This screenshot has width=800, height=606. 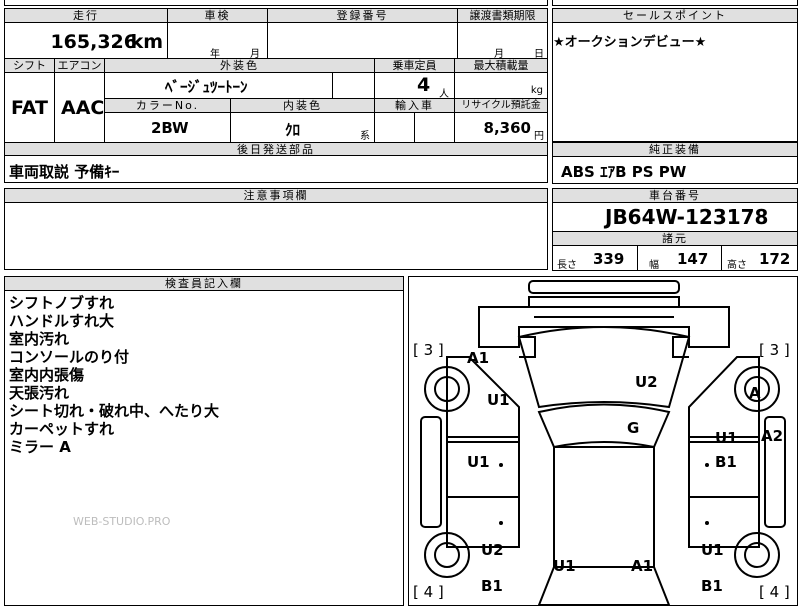 What do you see at coordinates (206, 87) in the screenshot?
I see `exterior-color-value: ﾍﾞｰｼﾞｭﾂｰﾄｰﾝ` at bounding box center [206, 87].